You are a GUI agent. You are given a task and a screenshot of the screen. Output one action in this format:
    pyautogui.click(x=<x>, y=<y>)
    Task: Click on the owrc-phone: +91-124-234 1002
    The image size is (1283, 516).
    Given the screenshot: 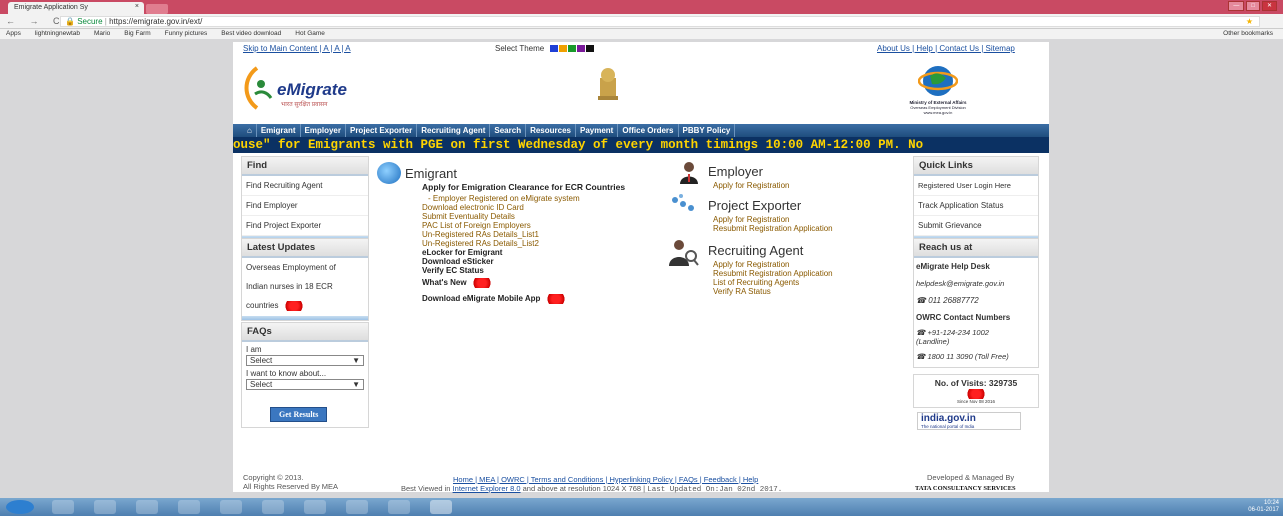 What is the action you would take?
    pyautogui.click(x=958, y=332)
    